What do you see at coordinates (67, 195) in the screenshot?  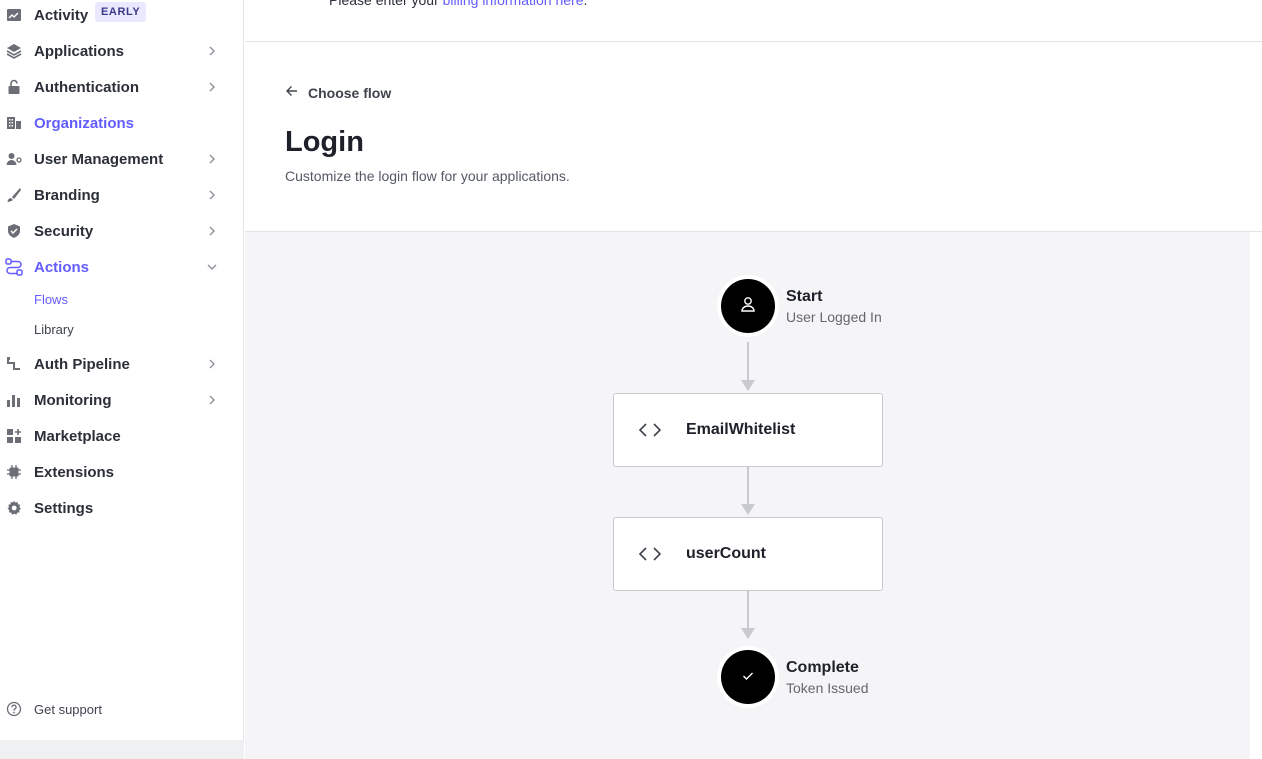 I see `sidebar-item-label: Branding` at bounding box center [67, 195].